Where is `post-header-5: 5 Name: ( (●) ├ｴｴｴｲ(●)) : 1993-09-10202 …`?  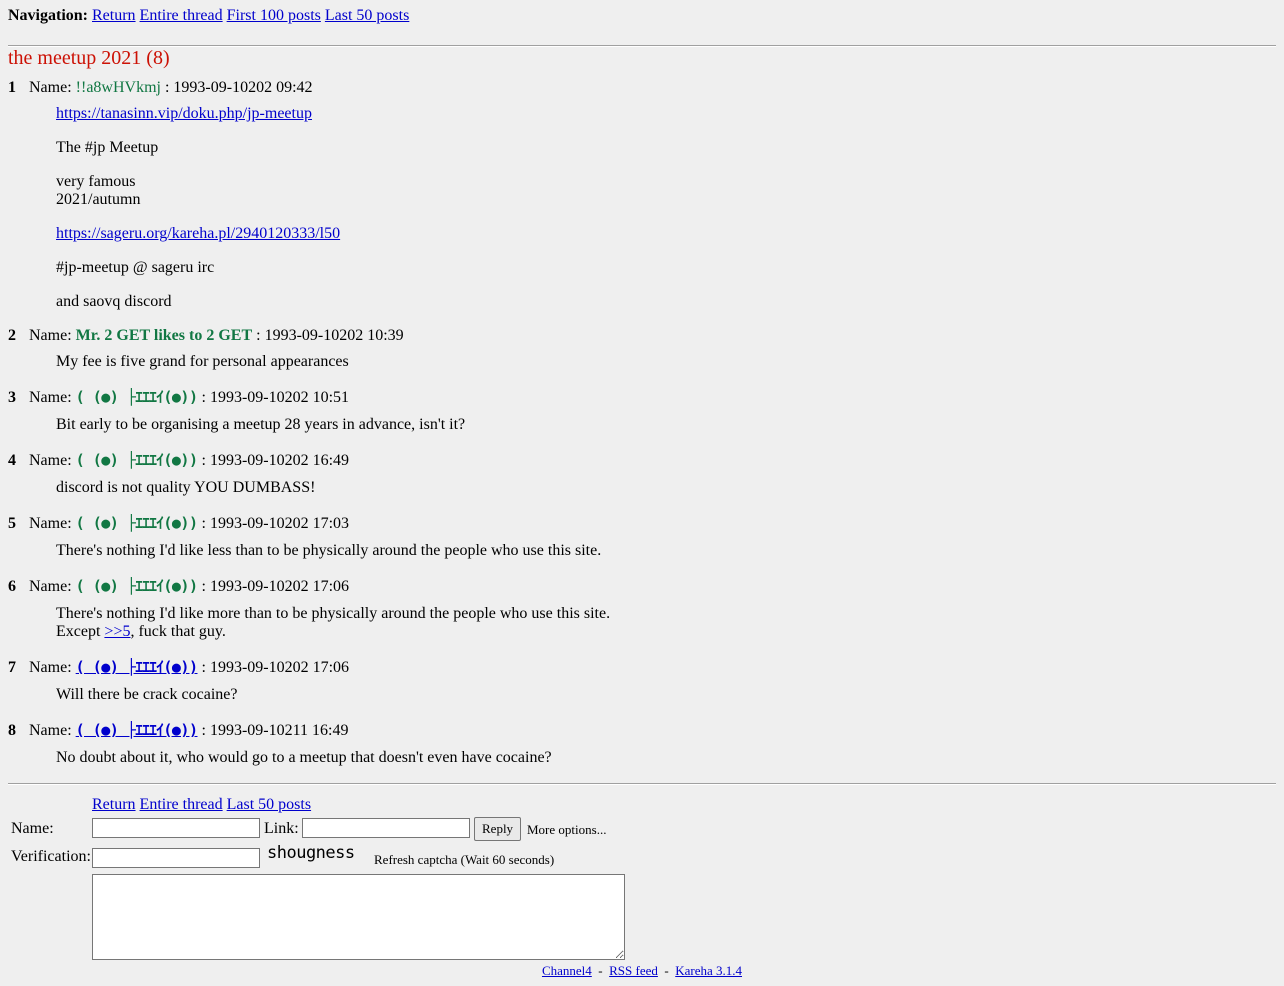
post-header-5: 5 Name: ( (●) ├ｴｴｴｲ(●)) : 1993-09-10202 … is located at coordinates (178, 523).